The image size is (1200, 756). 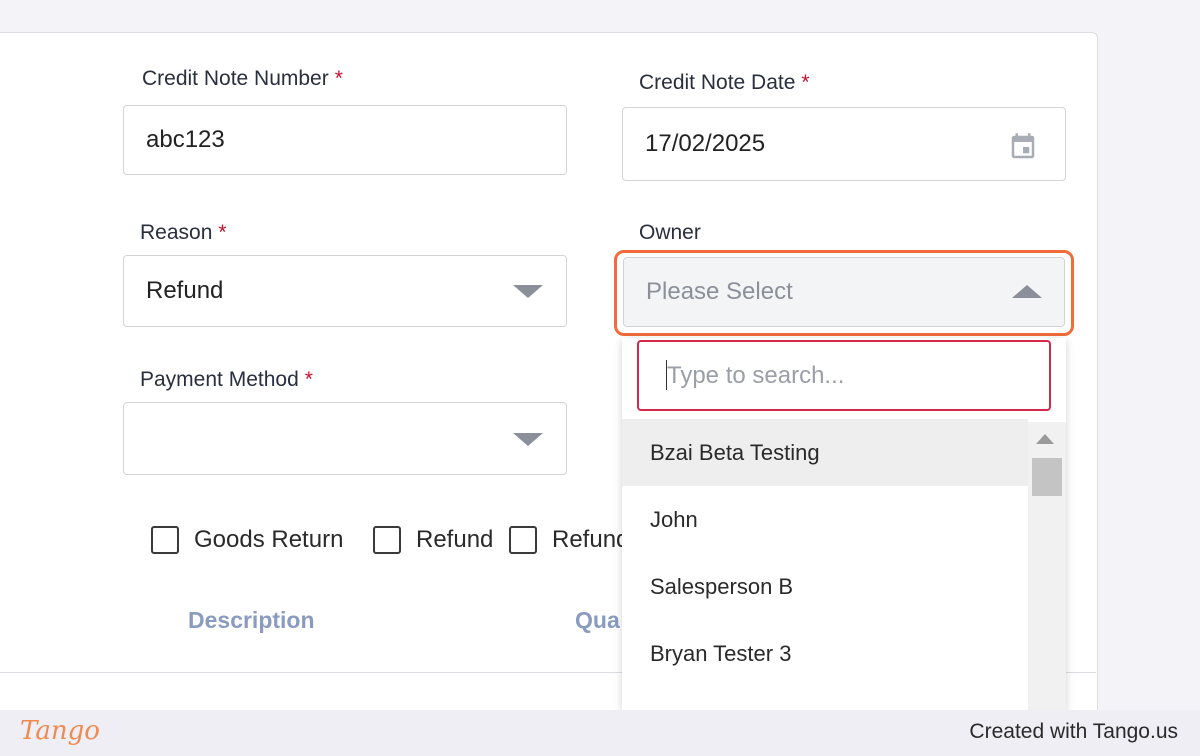 I want to click on tango-logo: Tango, so click(x=60, y=731).